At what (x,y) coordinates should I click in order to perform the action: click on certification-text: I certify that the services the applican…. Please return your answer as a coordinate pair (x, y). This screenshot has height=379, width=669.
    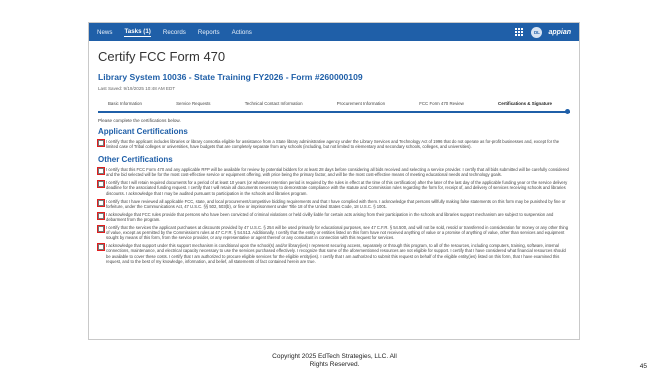
    Looking at the image, I should click on (337, 233).